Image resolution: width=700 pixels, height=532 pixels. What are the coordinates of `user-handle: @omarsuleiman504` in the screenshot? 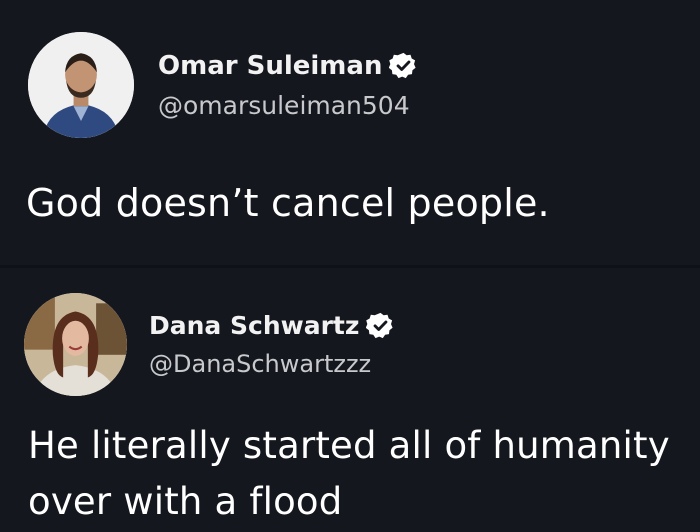 It's located at (288, 105).